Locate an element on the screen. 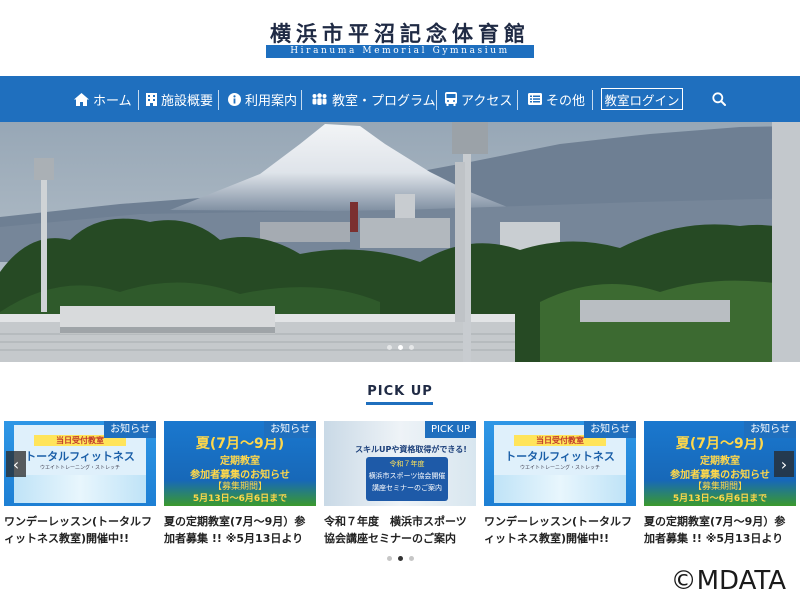  card-title: 令和７年度 横浜市スポーツ協会講座セミナーのご案内 is located at coordinates (400, 530).